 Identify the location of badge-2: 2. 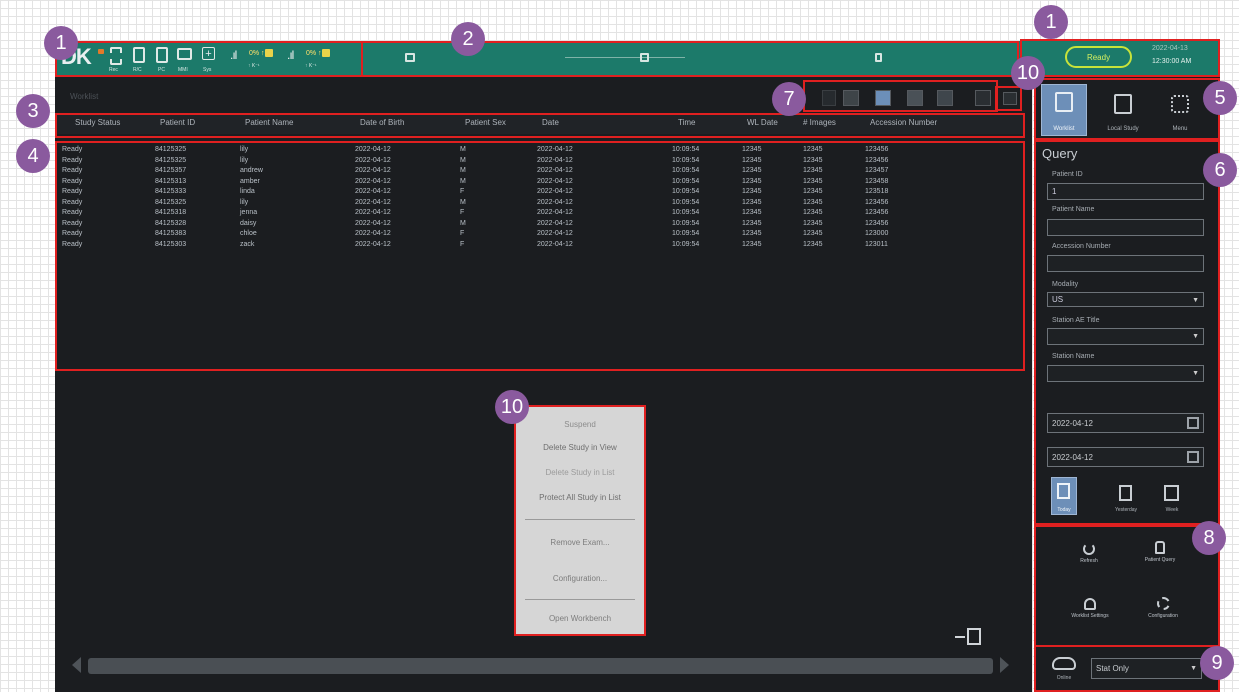
(468, 39).